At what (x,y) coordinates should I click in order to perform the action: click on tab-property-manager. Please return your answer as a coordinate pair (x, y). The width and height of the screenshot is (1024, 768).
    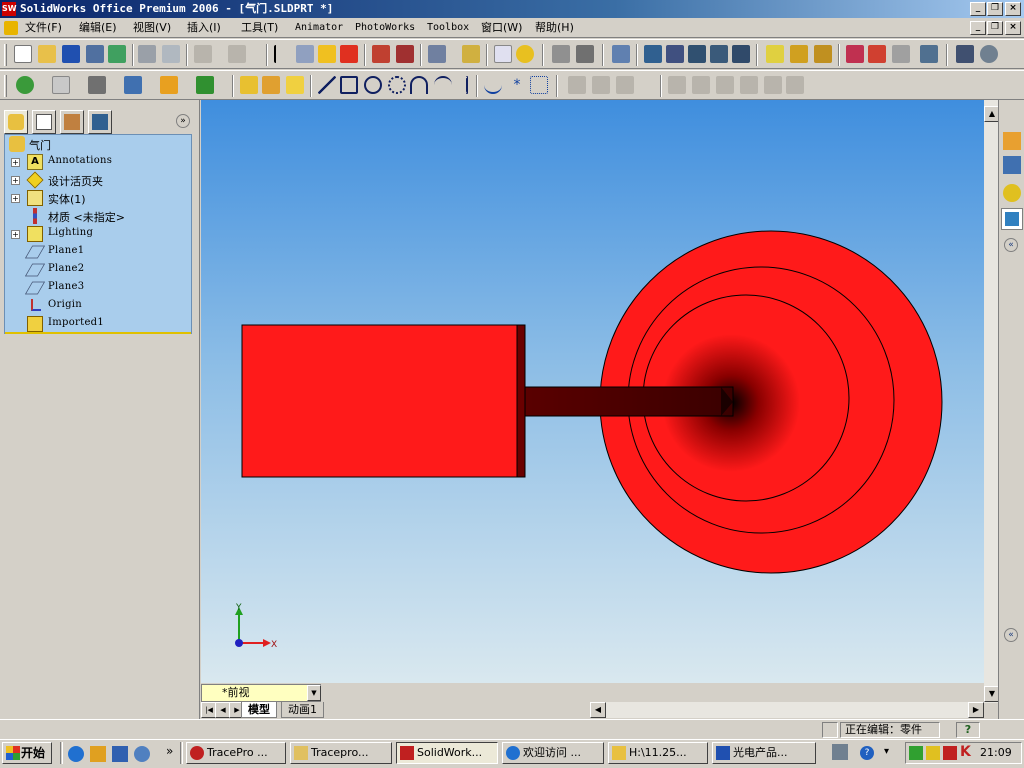
    Looking at the image, I should click on (44, 122).